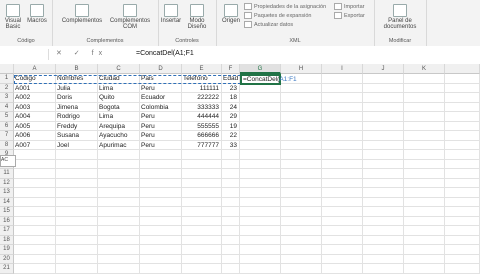  What do you see at coordinates (260, 69) in the screenshot?
I see `col-header-g: G` at bounding box center [260, 69].